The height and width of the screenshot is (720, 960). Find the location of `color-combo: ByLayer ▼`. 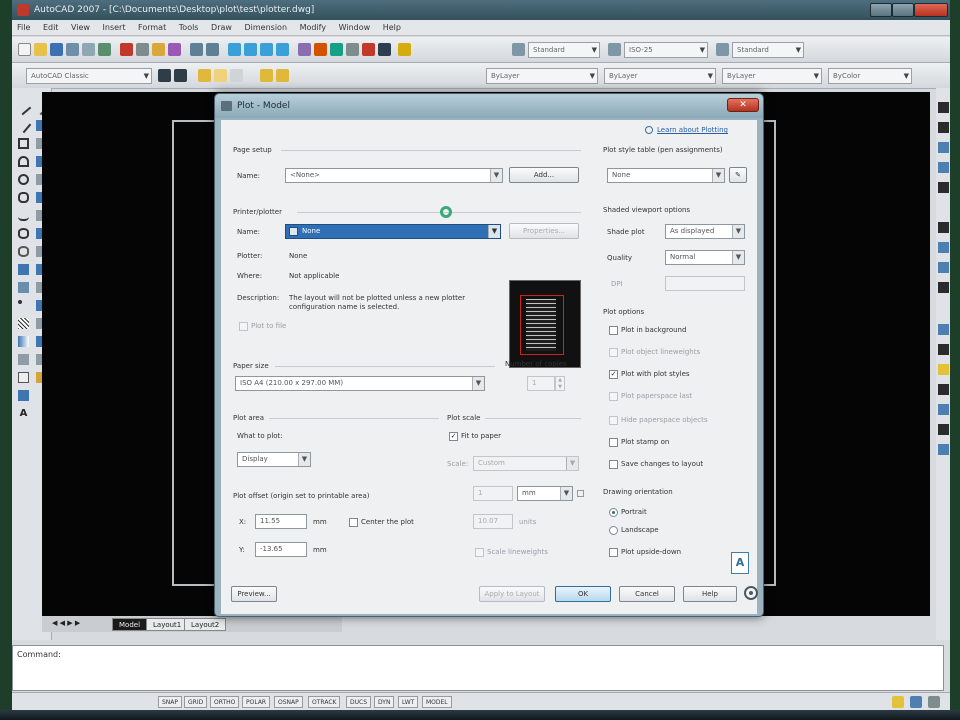

color-combo: ByLayer ▼ is located at coordinates (542, 76).